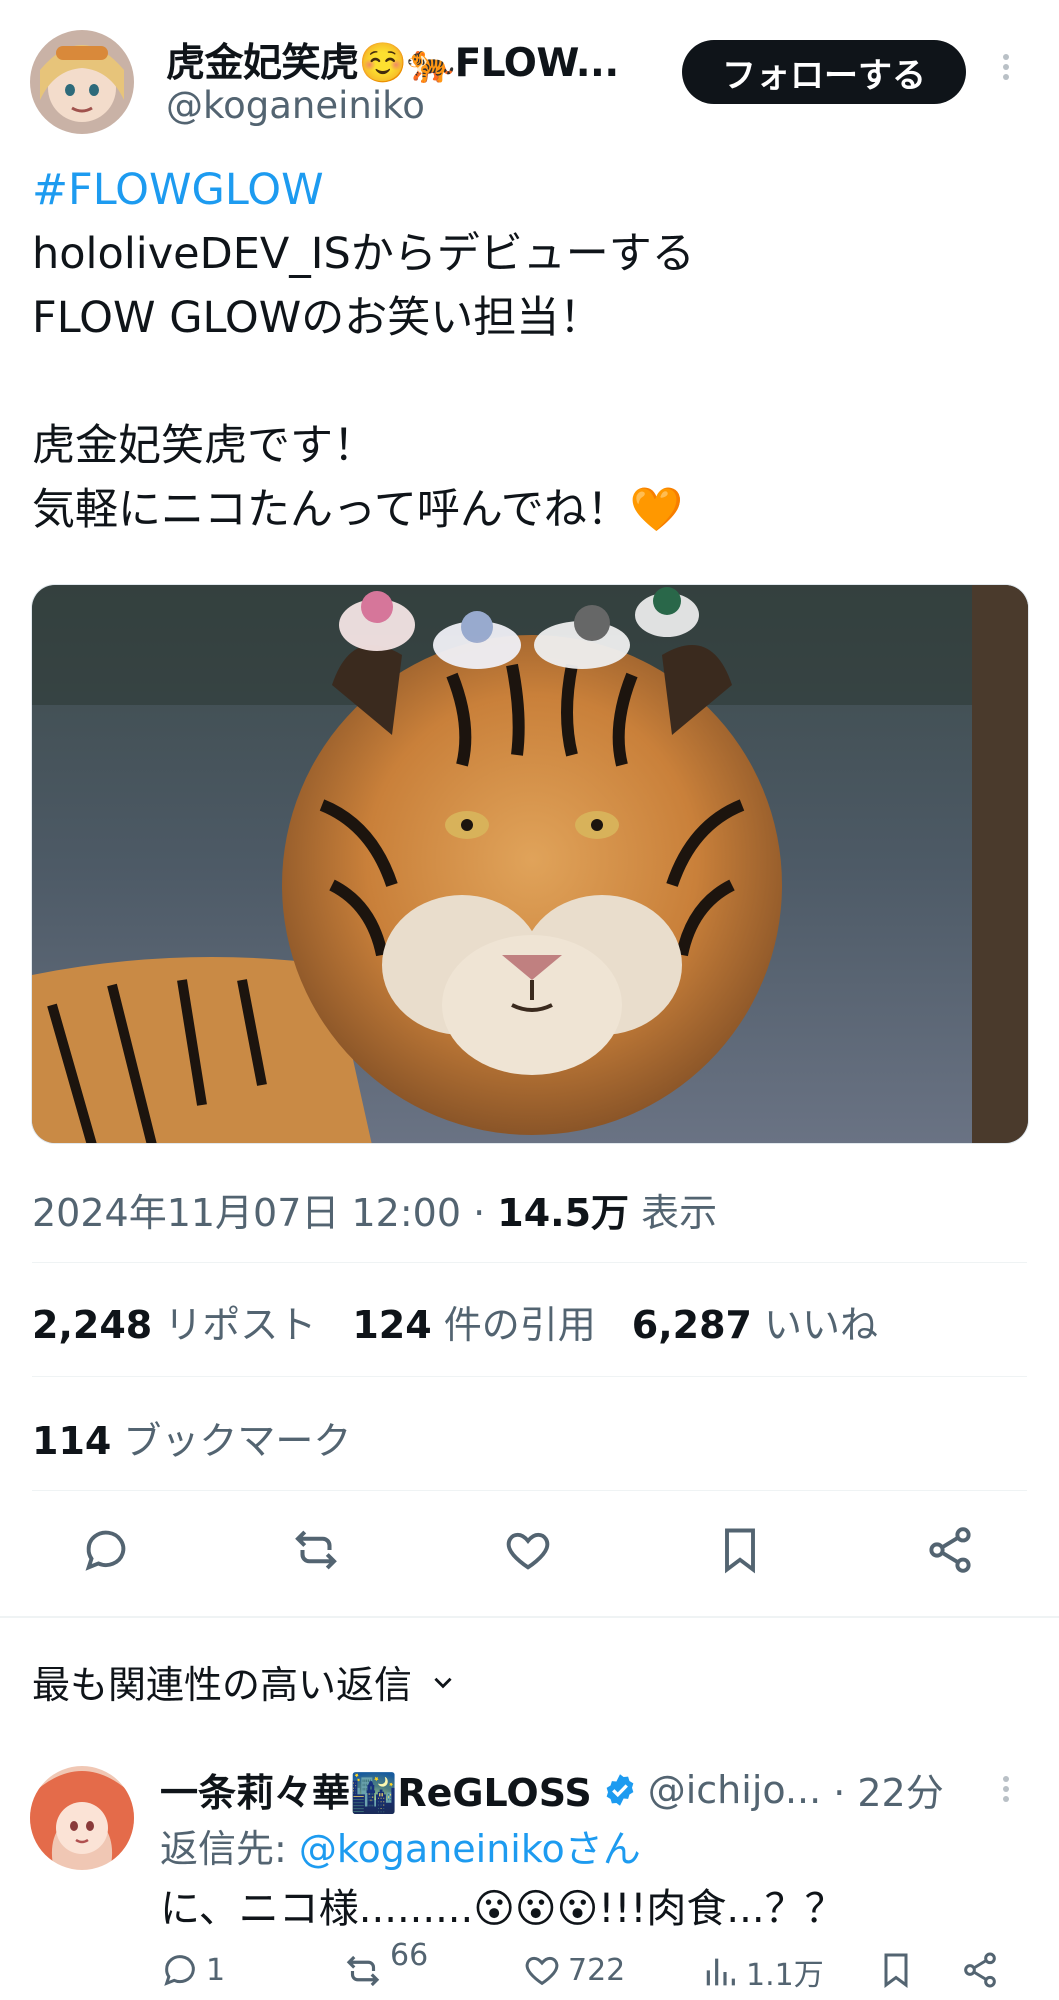 This screenshot has width=1059, height=2000. I want to click on quotes-label: 件の引用, so click(519, 1325).